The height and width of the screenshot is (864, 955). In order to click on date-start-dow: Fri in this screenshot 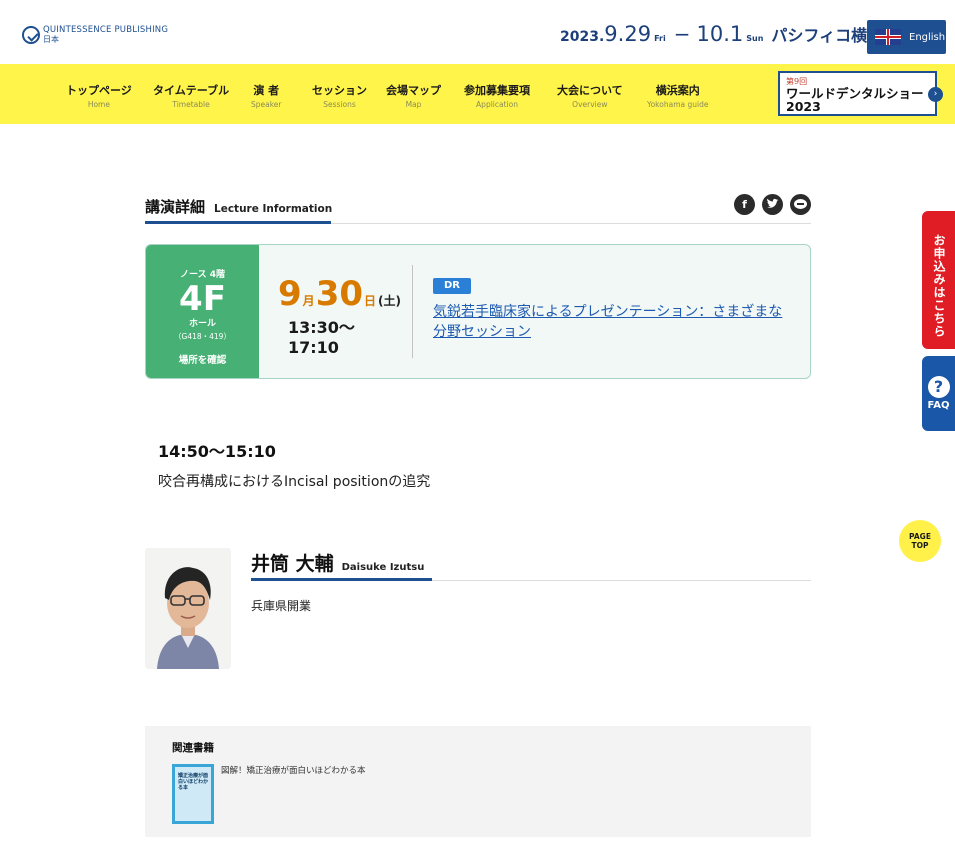, I will do `click(660, 38)`.